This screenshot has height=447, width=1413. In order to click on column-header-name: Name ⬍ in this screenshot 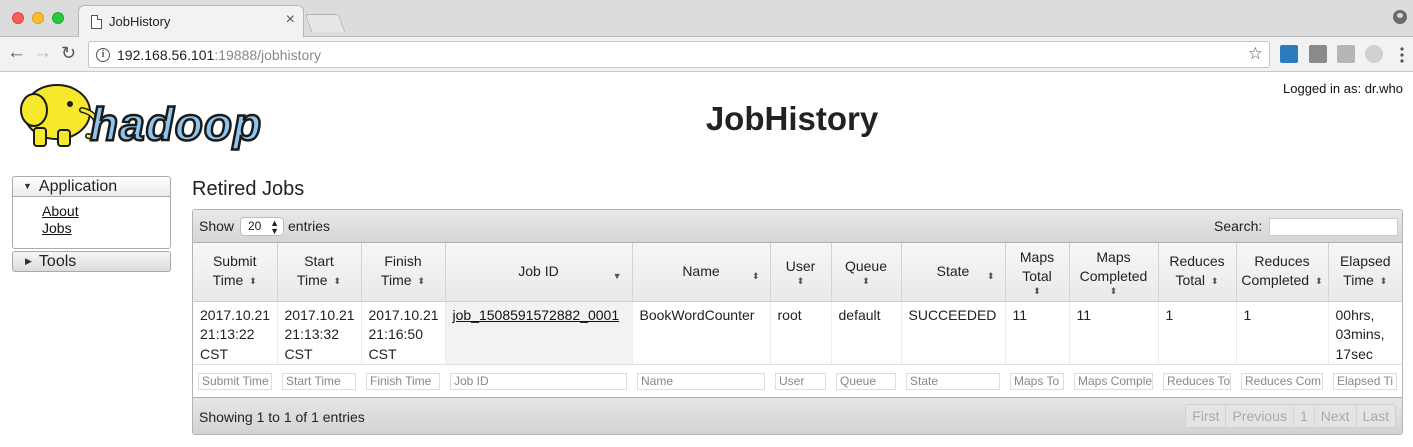, I will do `click(701, 272)`.